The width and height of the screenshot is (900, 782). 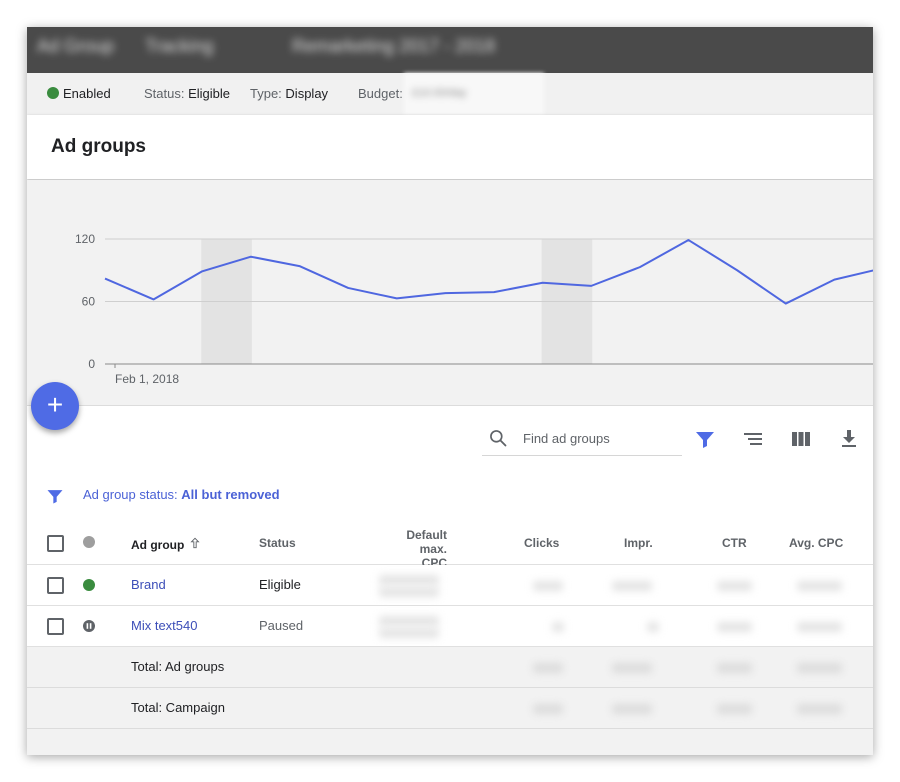 I want to click on default-cpc-header-line1: Default max., so click(x=426, y=542).